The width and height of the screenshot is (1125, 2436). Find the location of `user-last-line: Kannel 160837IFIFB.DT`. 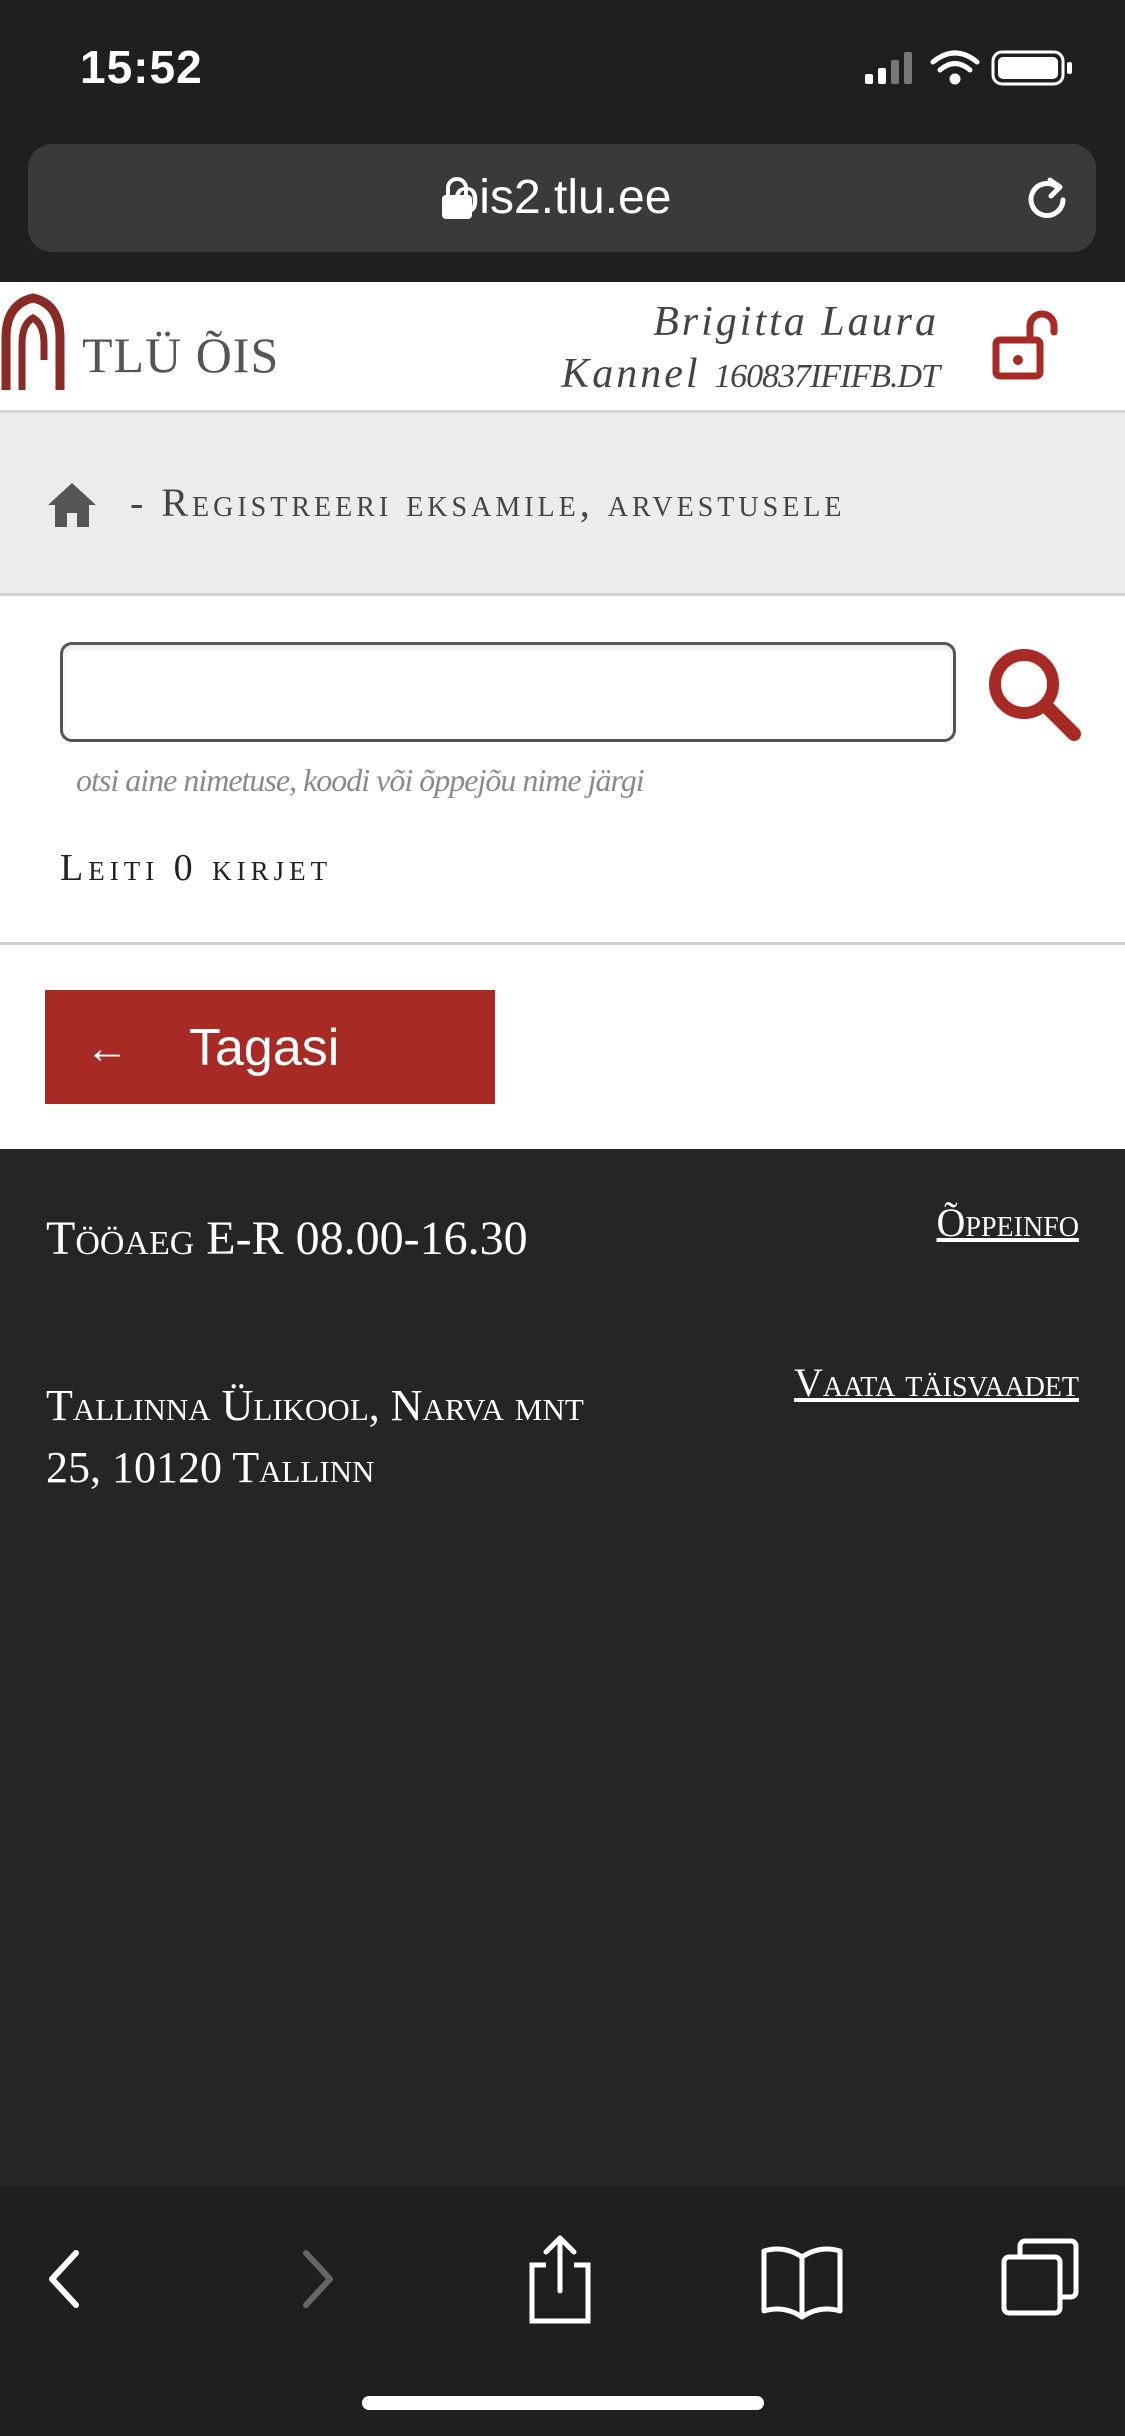

user-last-line: Kannel 160837IFIFB.DT is located at coordinates (750, 375).